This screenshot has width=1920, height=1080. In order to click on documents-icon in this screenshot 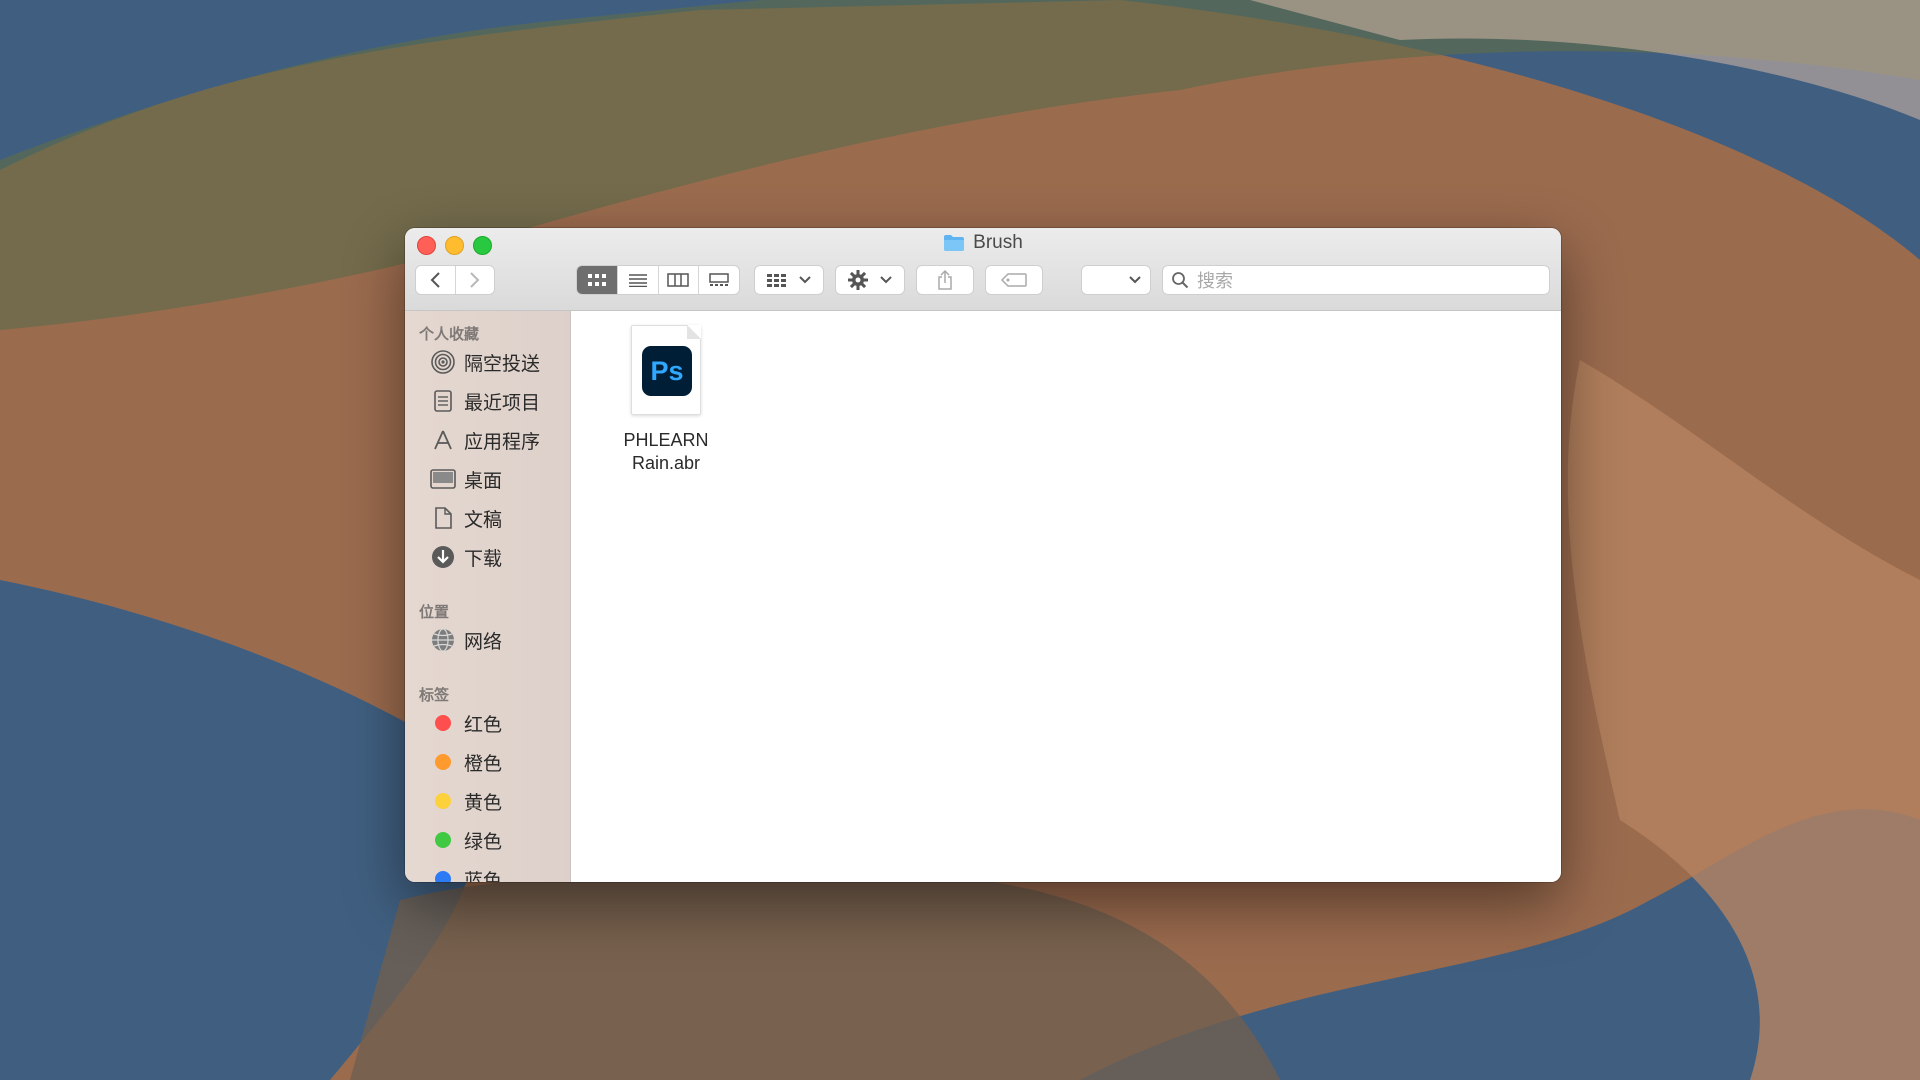, I will do `click(443, 518)`.